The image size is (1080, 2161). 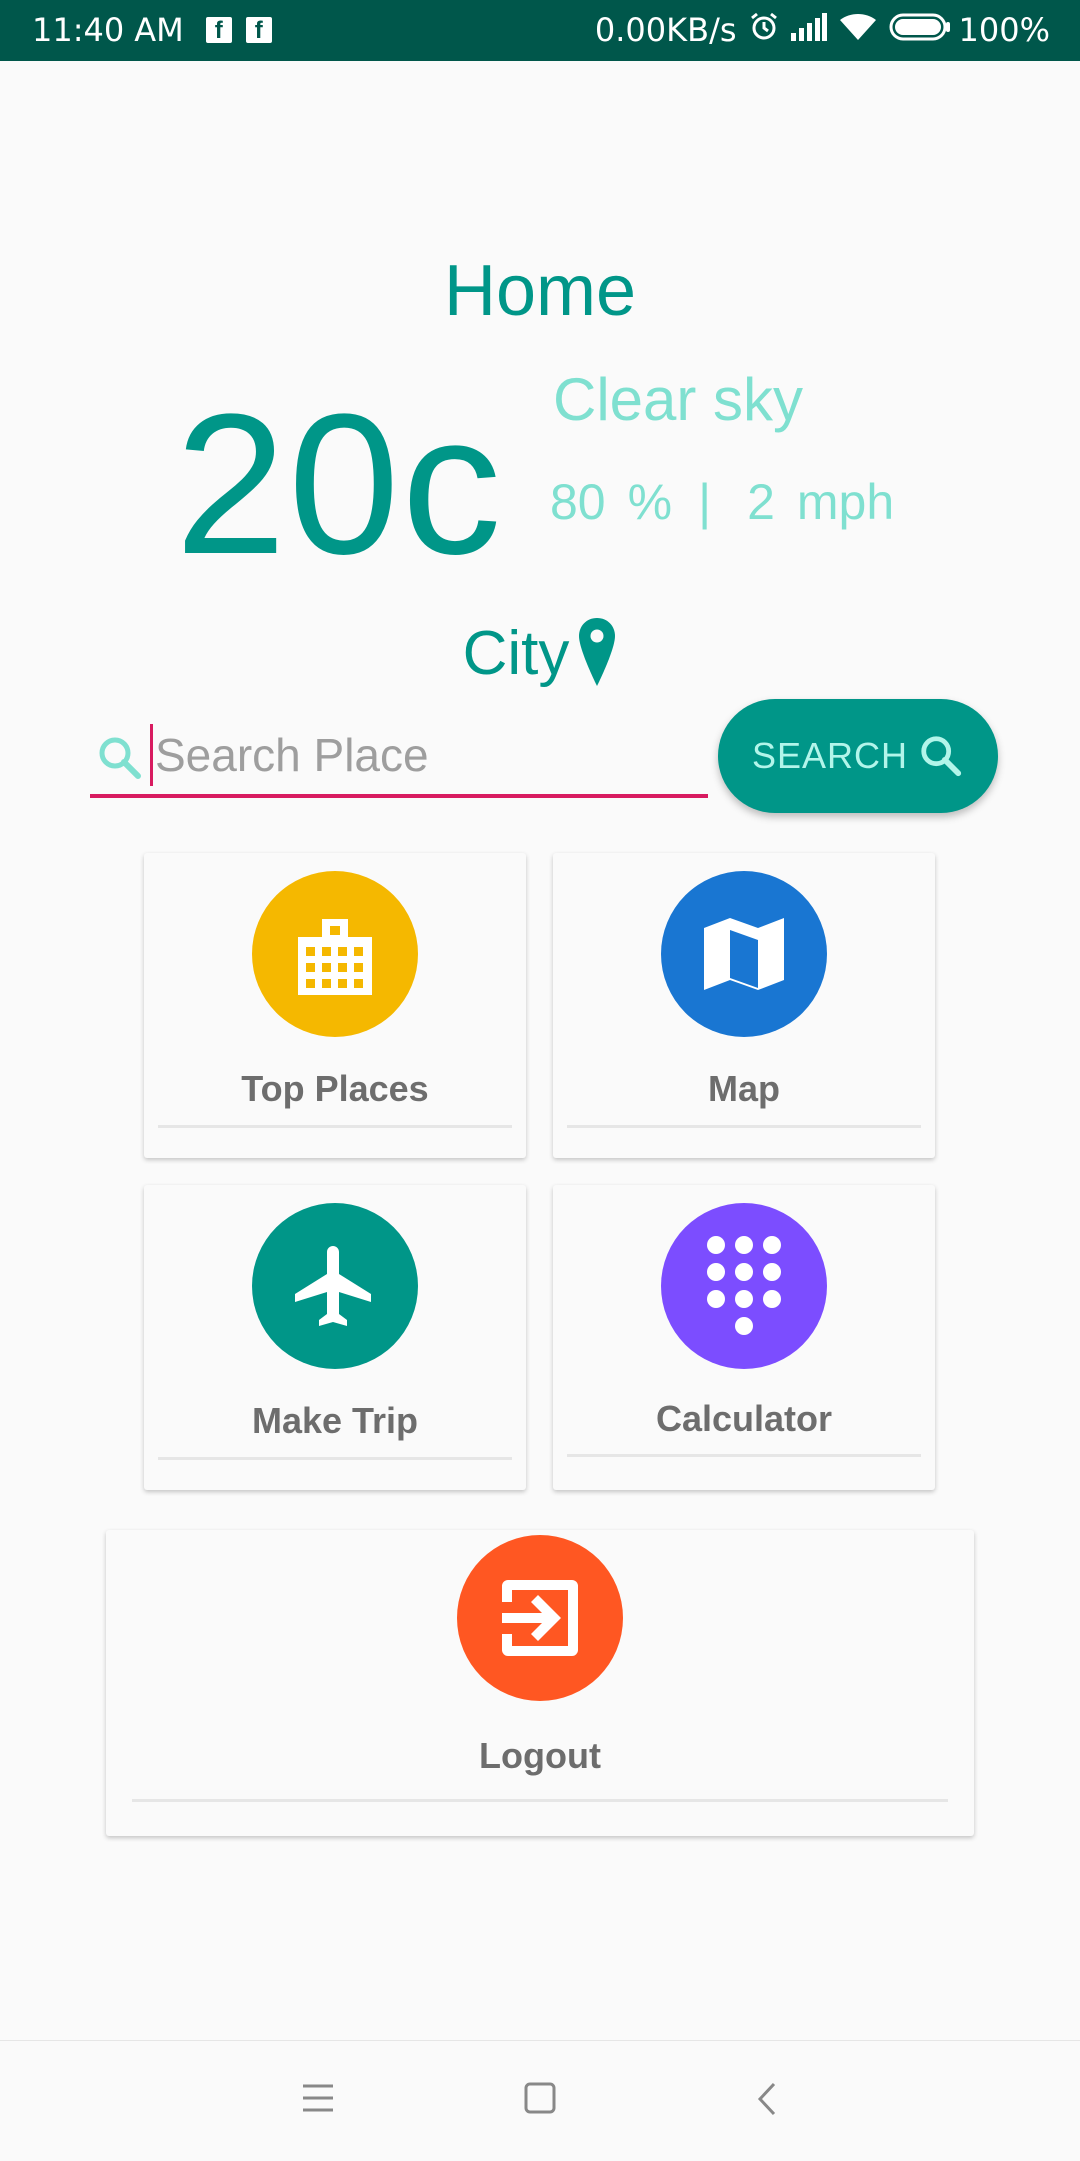 I want to click on dialpad-icon, so click(x=744, y=1285).